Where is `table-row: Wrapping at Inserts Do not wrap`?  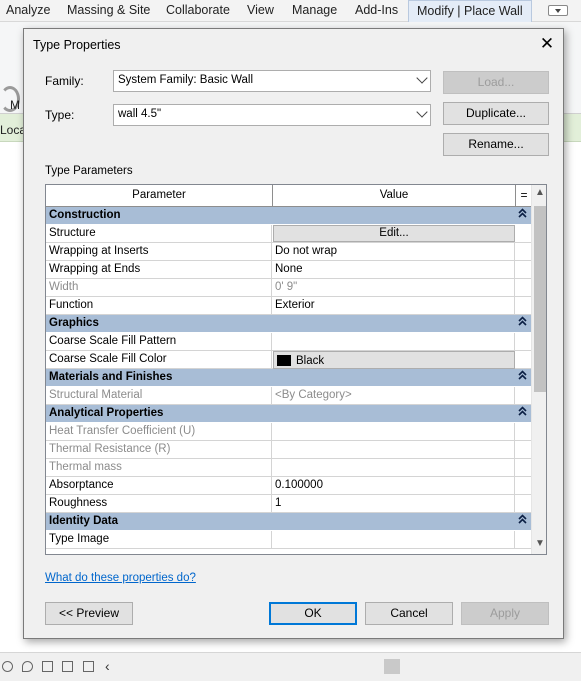
table-row: Wrapping at Inserts Do not wrap is located at coordinates (288, 252).